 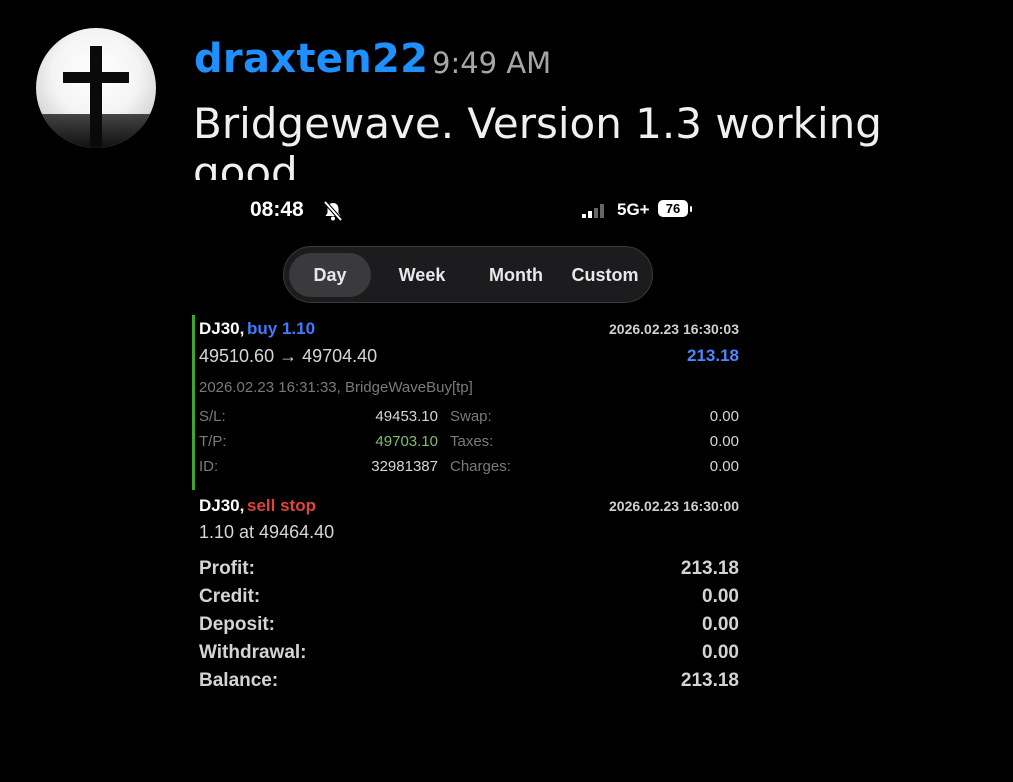 What do you see at coordinates (239, 680) in the screenshot?
I see `summary-label: Balance:` at bounding box center [239, 680].